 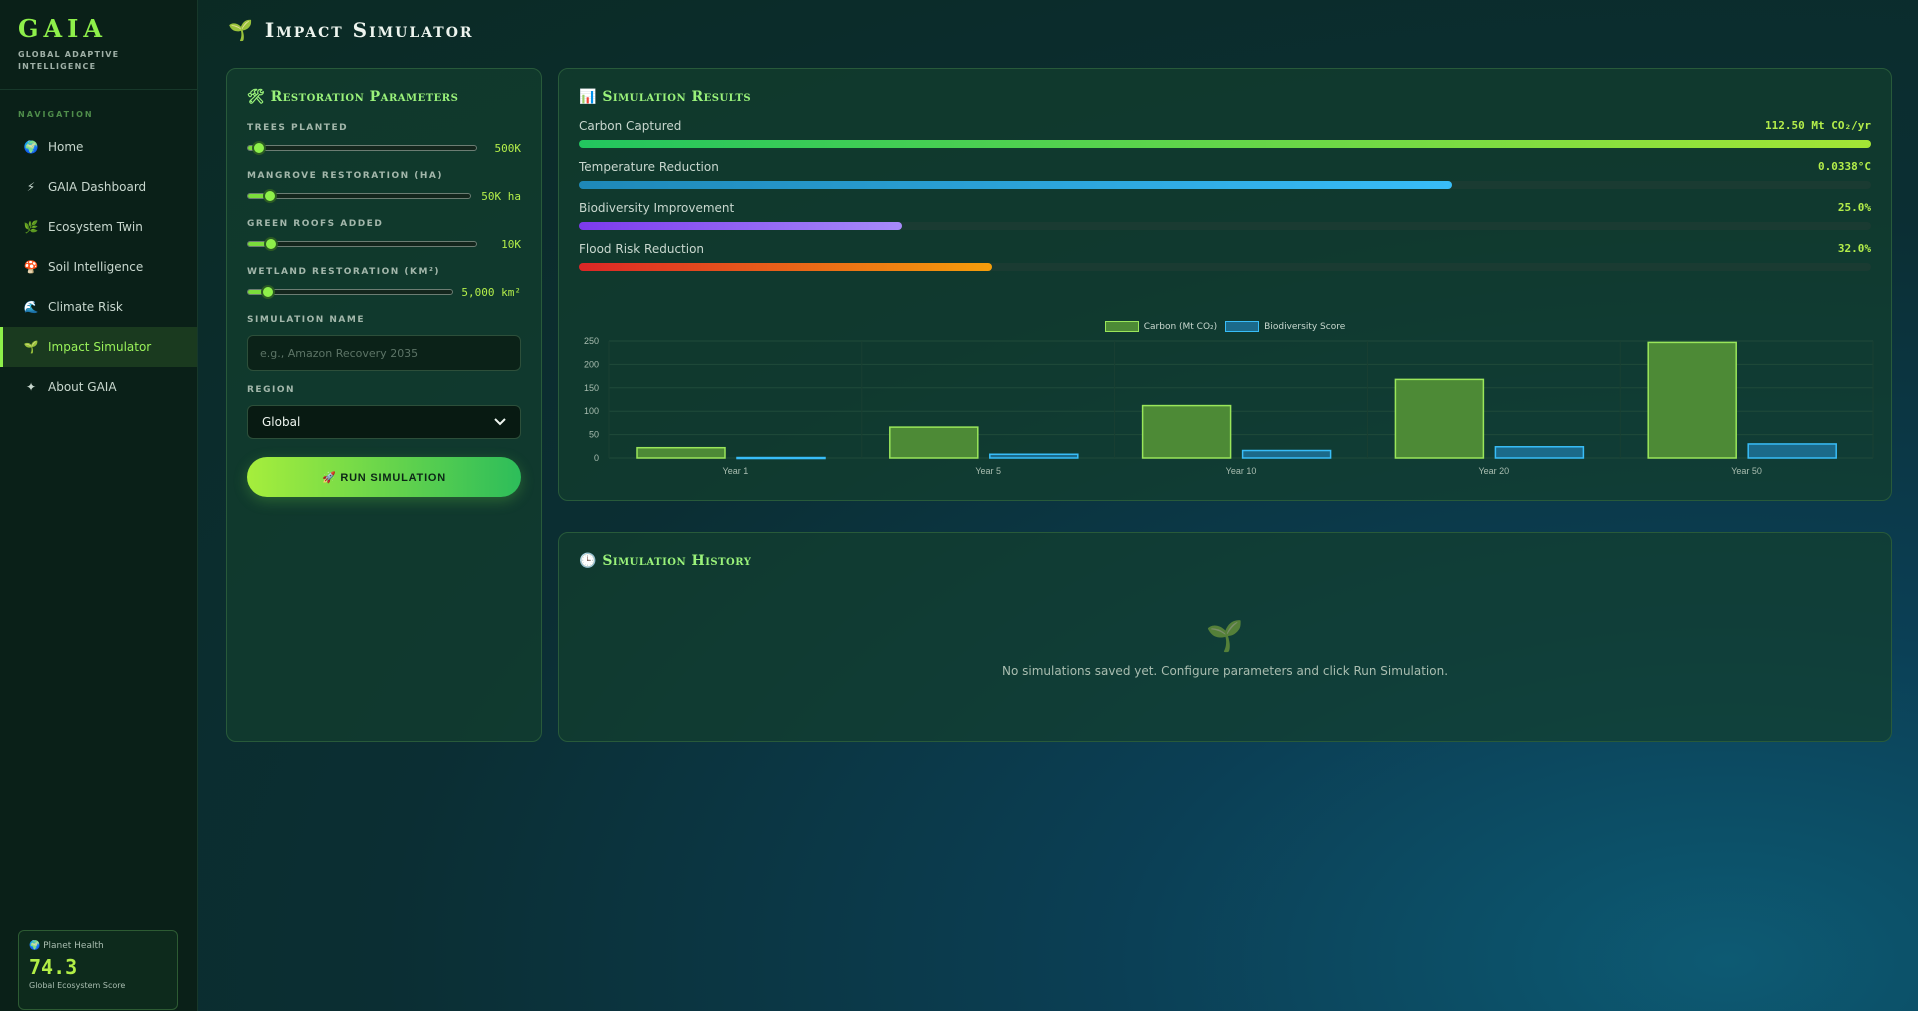 I want to click on brand-title: GAIA, so click(x=98, y=28).